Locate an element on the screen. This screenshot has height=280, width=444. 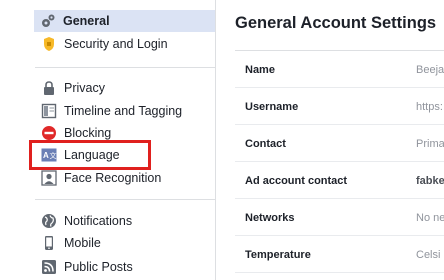
timeline-icon is located at coordinates (49, 111).